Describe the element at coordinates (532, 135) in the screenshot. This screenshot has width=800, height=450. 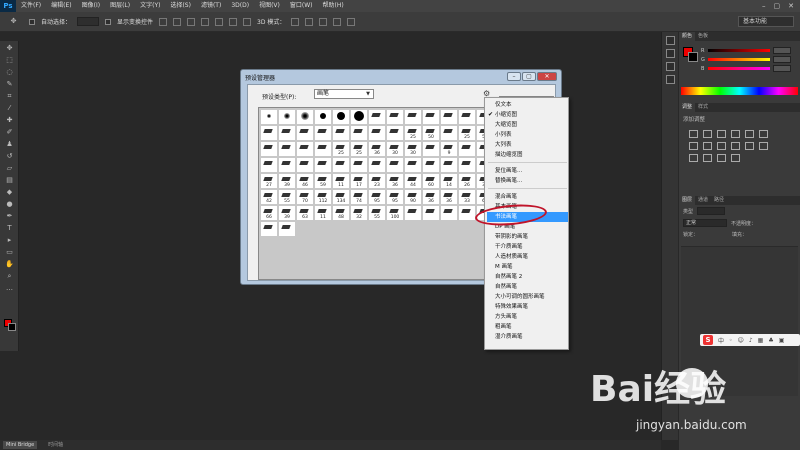
I see `menu-small-list: 小列表` at that location.